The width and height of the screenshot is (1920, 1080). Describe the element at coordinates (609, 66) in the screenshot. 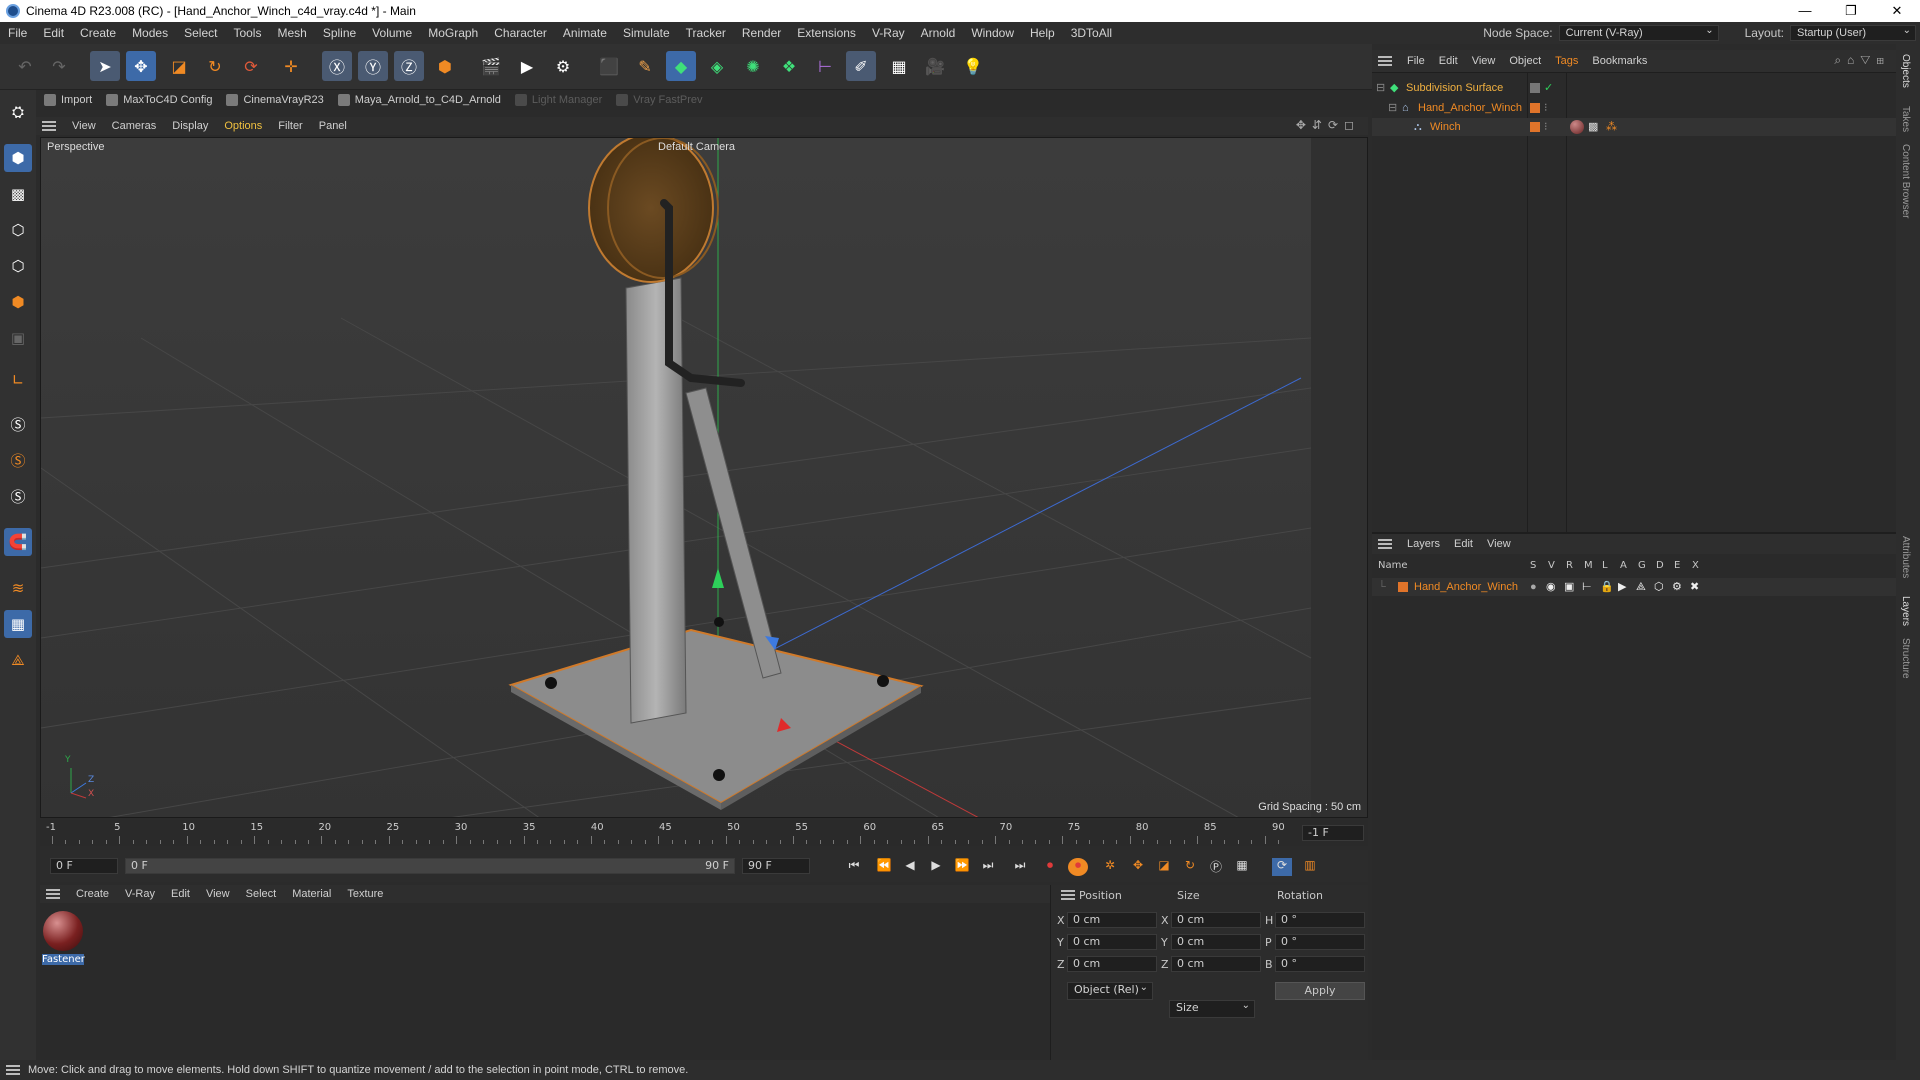

I see `cube-primitive-icon: ⬛` at that location.